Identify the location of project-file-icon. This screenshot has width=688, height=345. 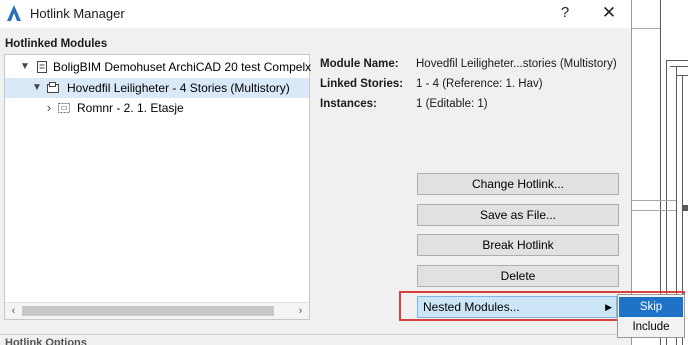
(42, 67).